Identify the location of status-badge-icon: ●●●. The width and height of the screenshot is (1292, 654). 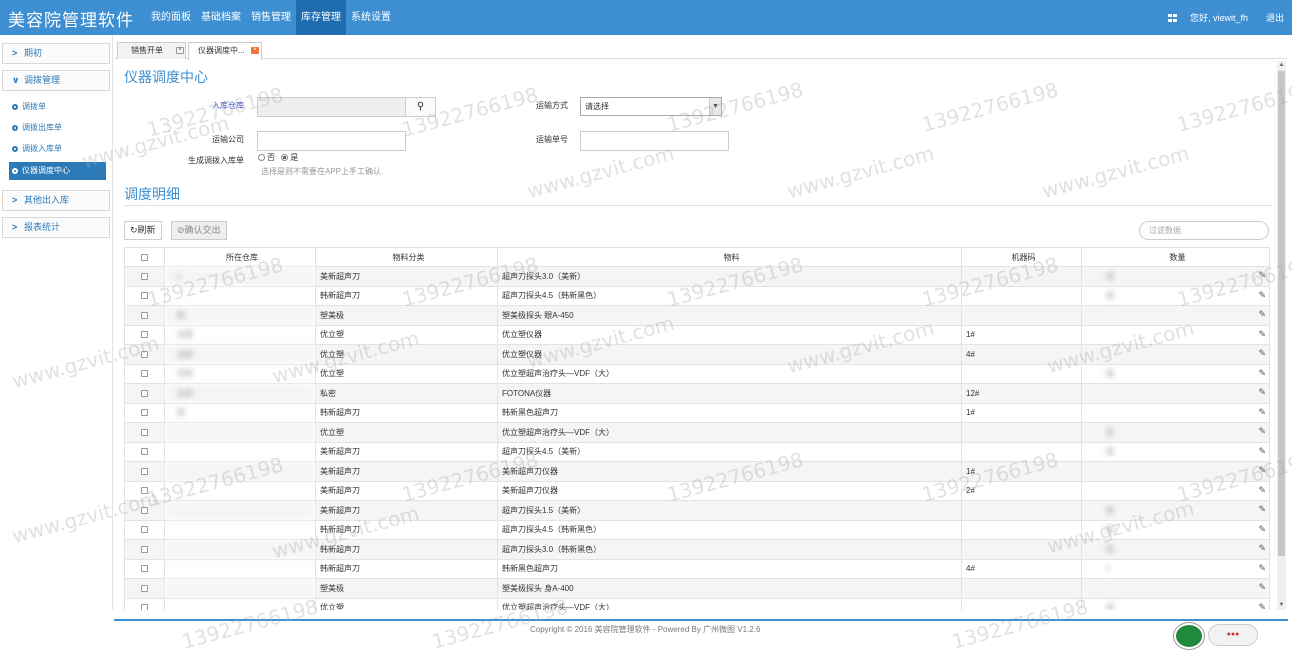
(1233, 635).